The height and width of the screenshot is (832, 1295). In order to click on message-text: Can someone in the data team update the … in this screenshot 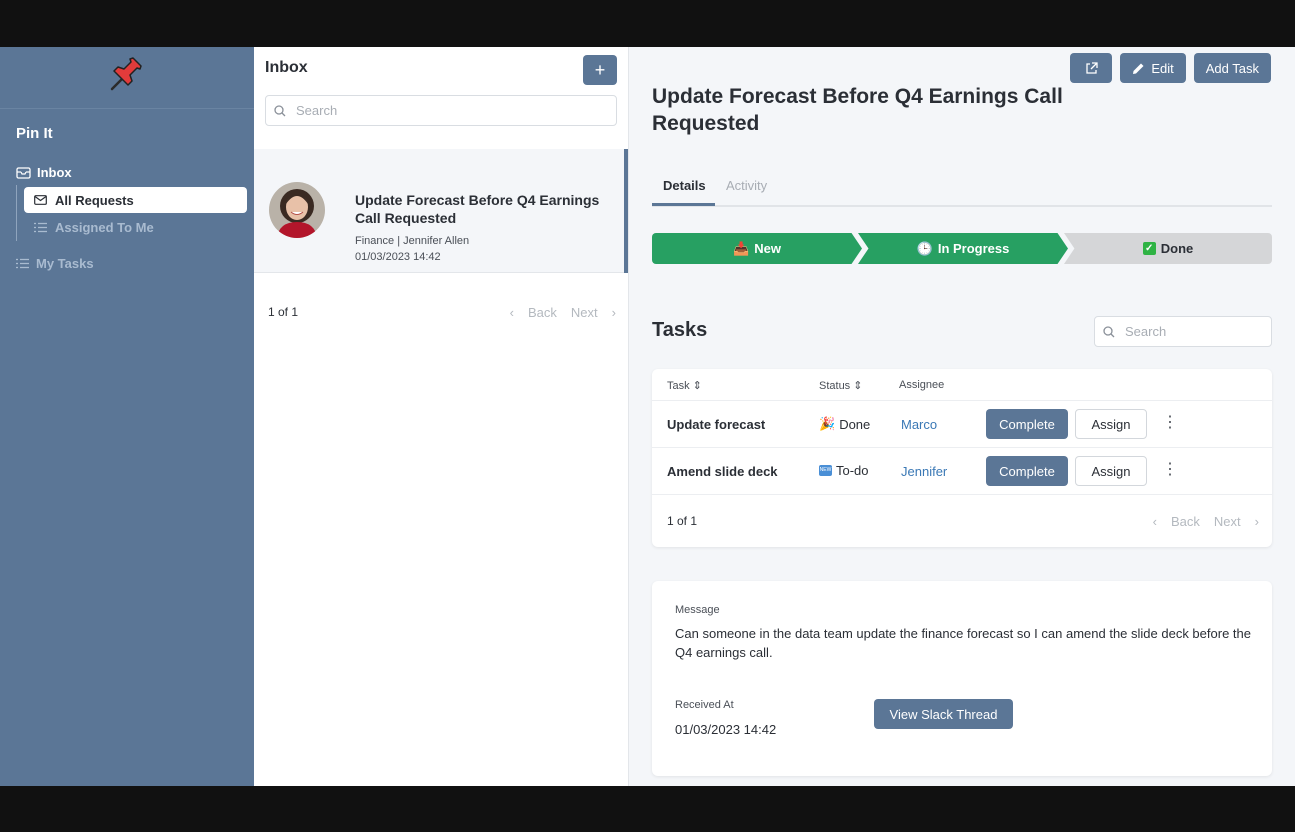, I will do `click(963, 643)`.